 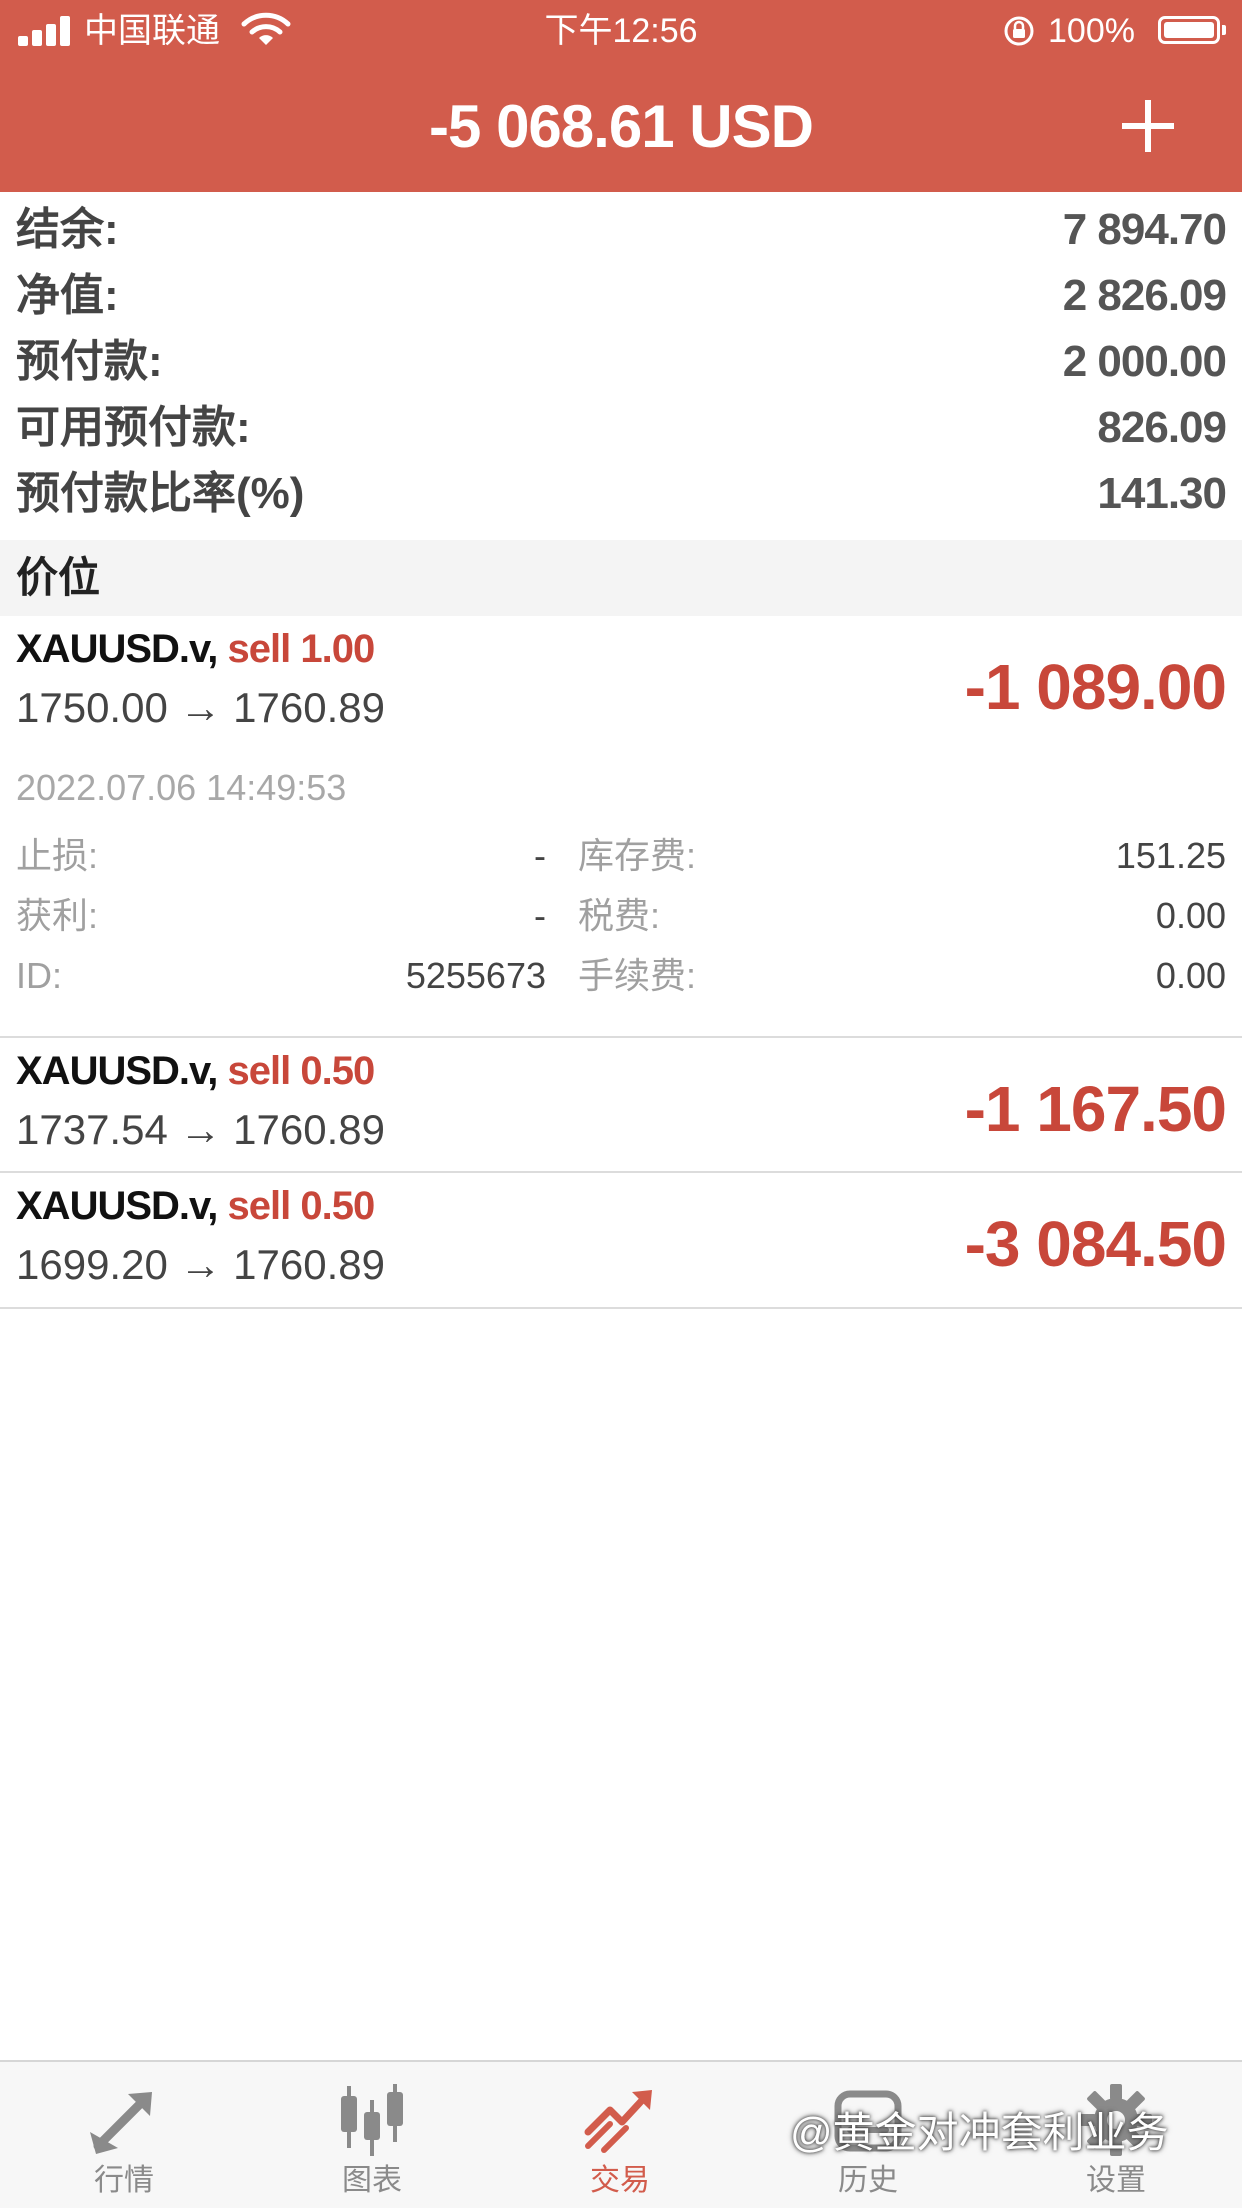 What do you see at coordinates (621, 295) in the screenshot?
I see `summary-row-equity: 净值: 2 826.09` at bounding box center [621, 295].